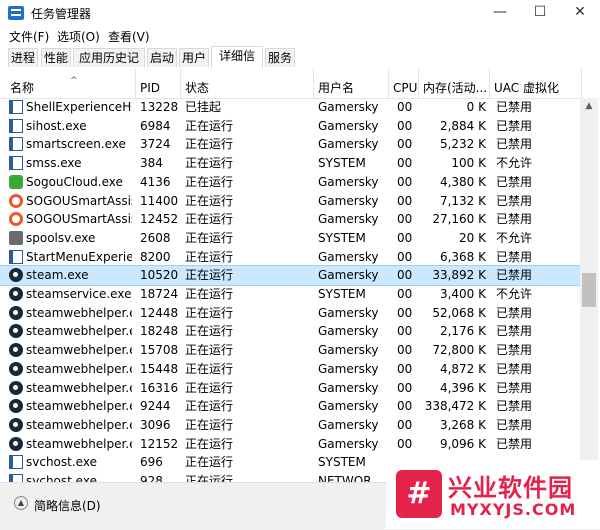  What do you see at coordinates (194, 57) in the screenshot?
I see `tab-users: 用户` at bounding box center [194, 57].